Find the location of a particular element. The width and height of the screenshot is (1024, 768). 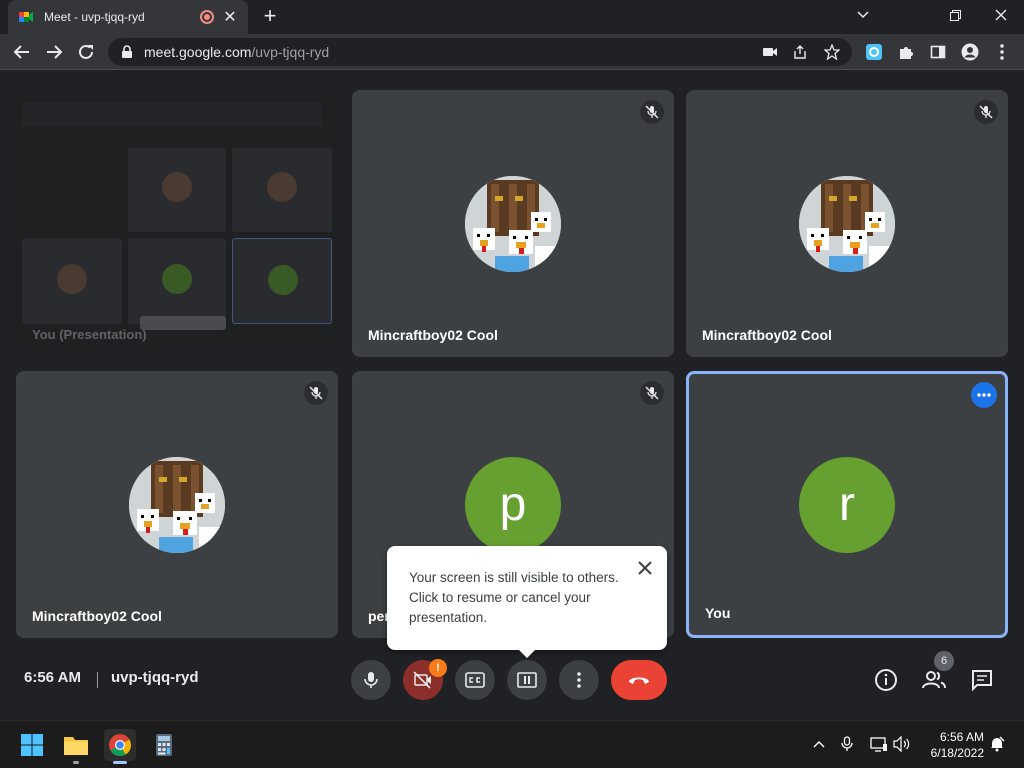

google-meet-icon is located at coordinates (26, 17).